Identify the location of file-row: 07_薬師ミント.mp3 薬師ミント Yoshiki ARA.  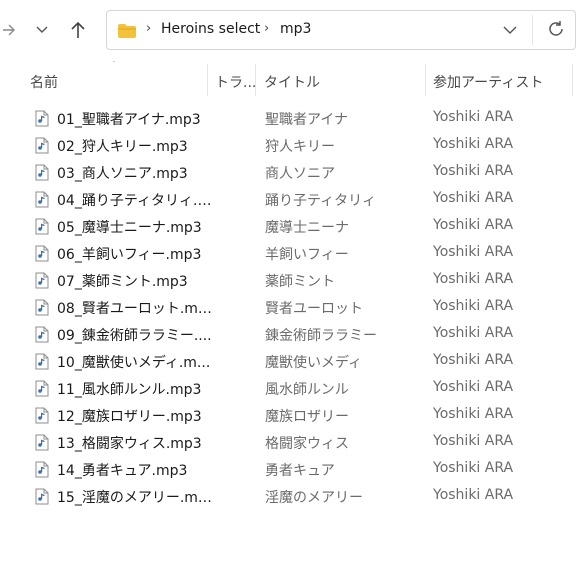
(291, 280).